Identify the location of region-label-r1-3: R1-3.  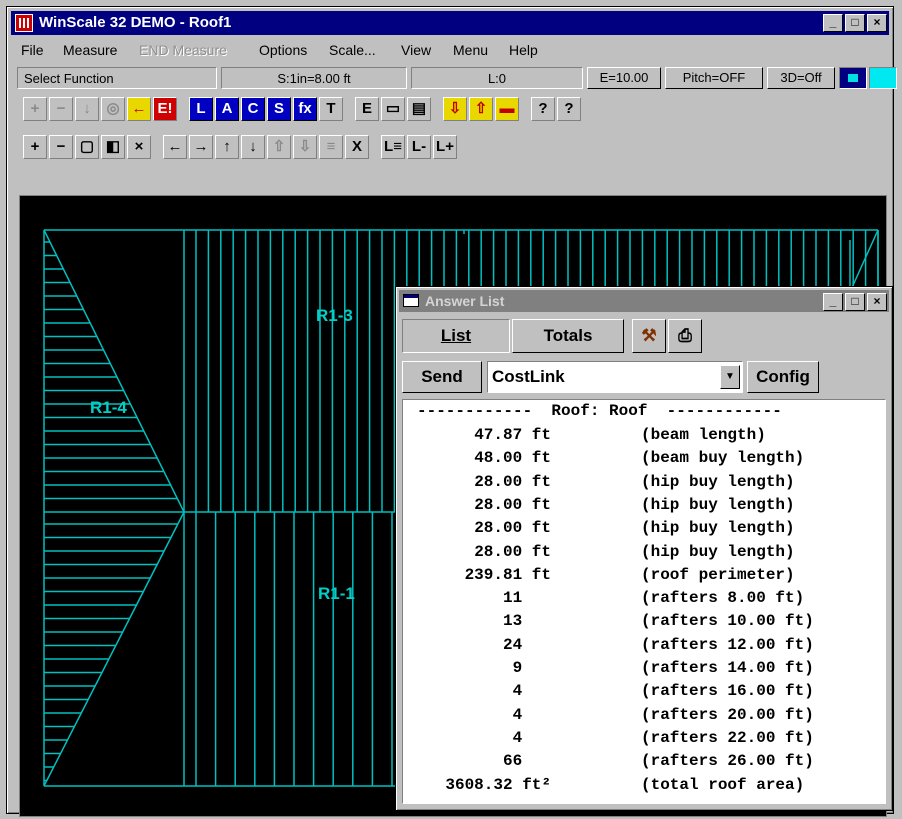
(334, 316).